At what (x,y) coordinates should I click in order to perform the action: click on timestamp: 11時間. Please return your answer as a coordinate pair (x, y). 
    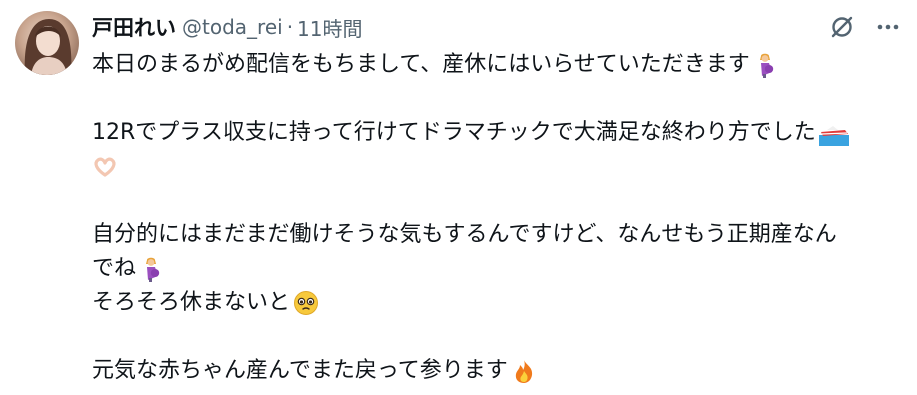
    Looking at the image, I should click on (329, 27).